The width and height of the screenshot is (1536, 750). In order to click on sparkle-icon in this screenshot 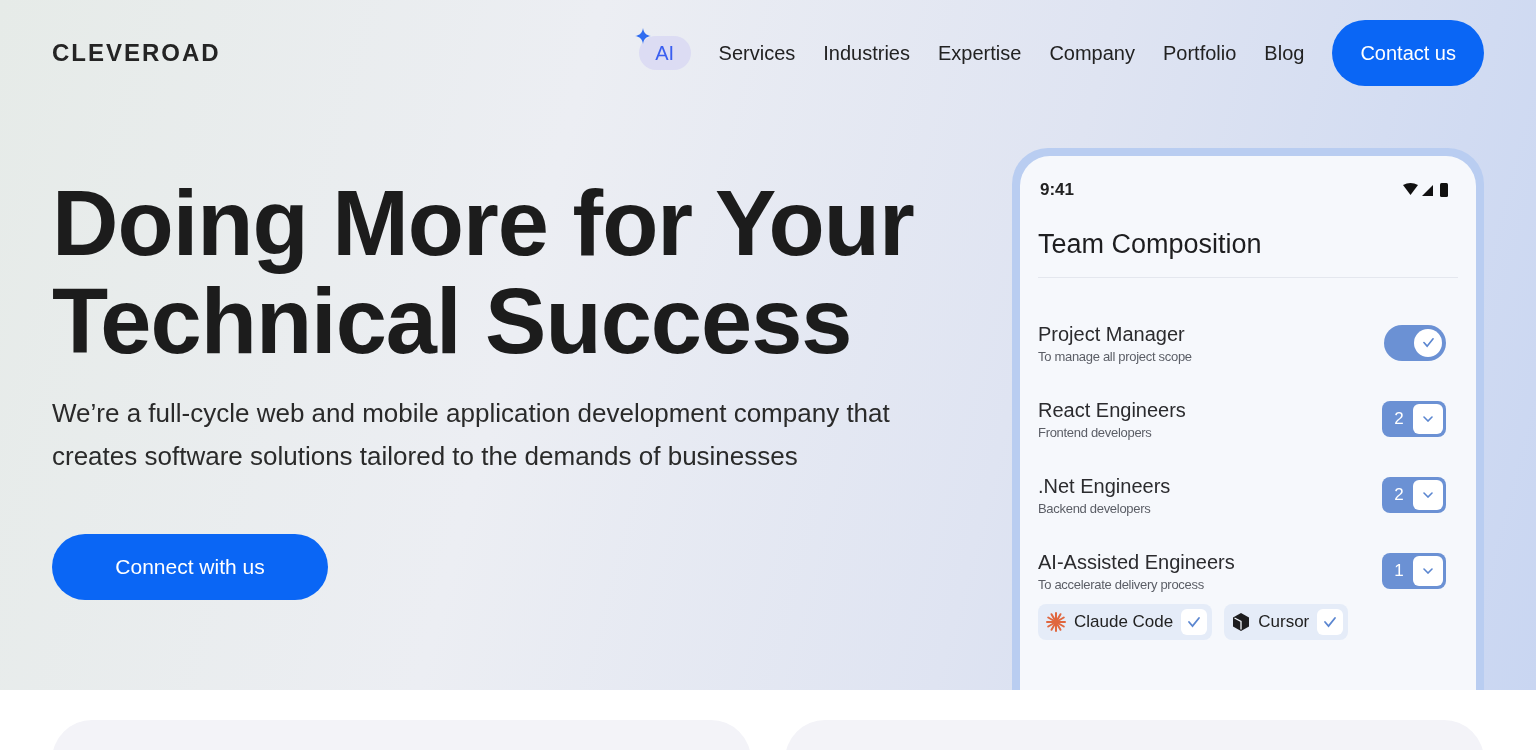, I will do `click(642, 36)`.